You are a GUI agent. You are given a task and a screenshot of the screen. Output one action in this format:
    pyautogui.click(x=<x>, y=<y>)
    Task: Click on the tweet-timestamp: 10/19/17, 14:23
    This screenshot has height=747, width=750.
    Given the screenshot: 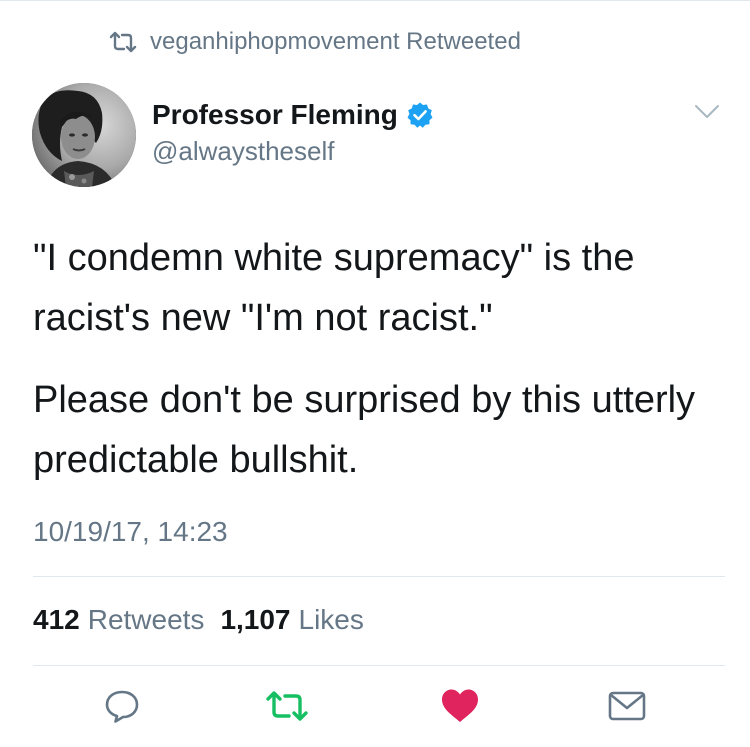 What is the action you would take?
    pyautogui.click(x=130, y=532)
    